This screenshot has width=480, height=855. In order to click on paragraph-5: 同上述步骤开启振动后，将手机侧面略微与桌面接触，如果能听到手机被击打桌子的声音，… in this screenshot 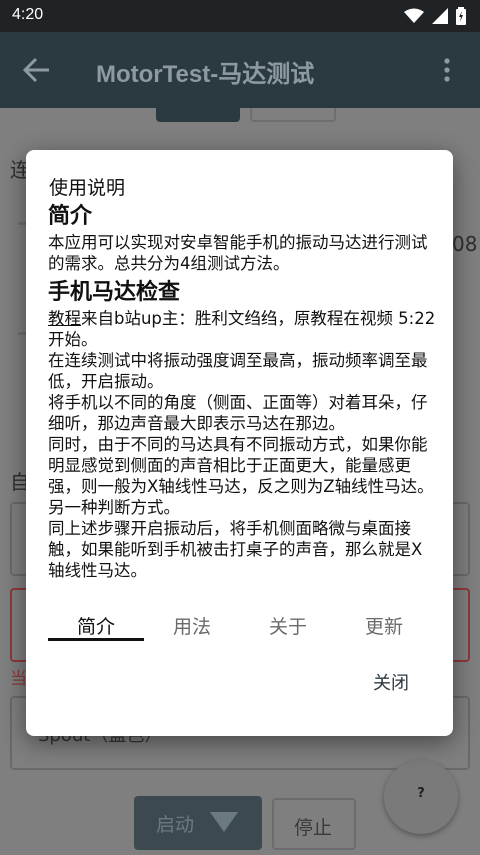, I will do `click(235, 549)`.